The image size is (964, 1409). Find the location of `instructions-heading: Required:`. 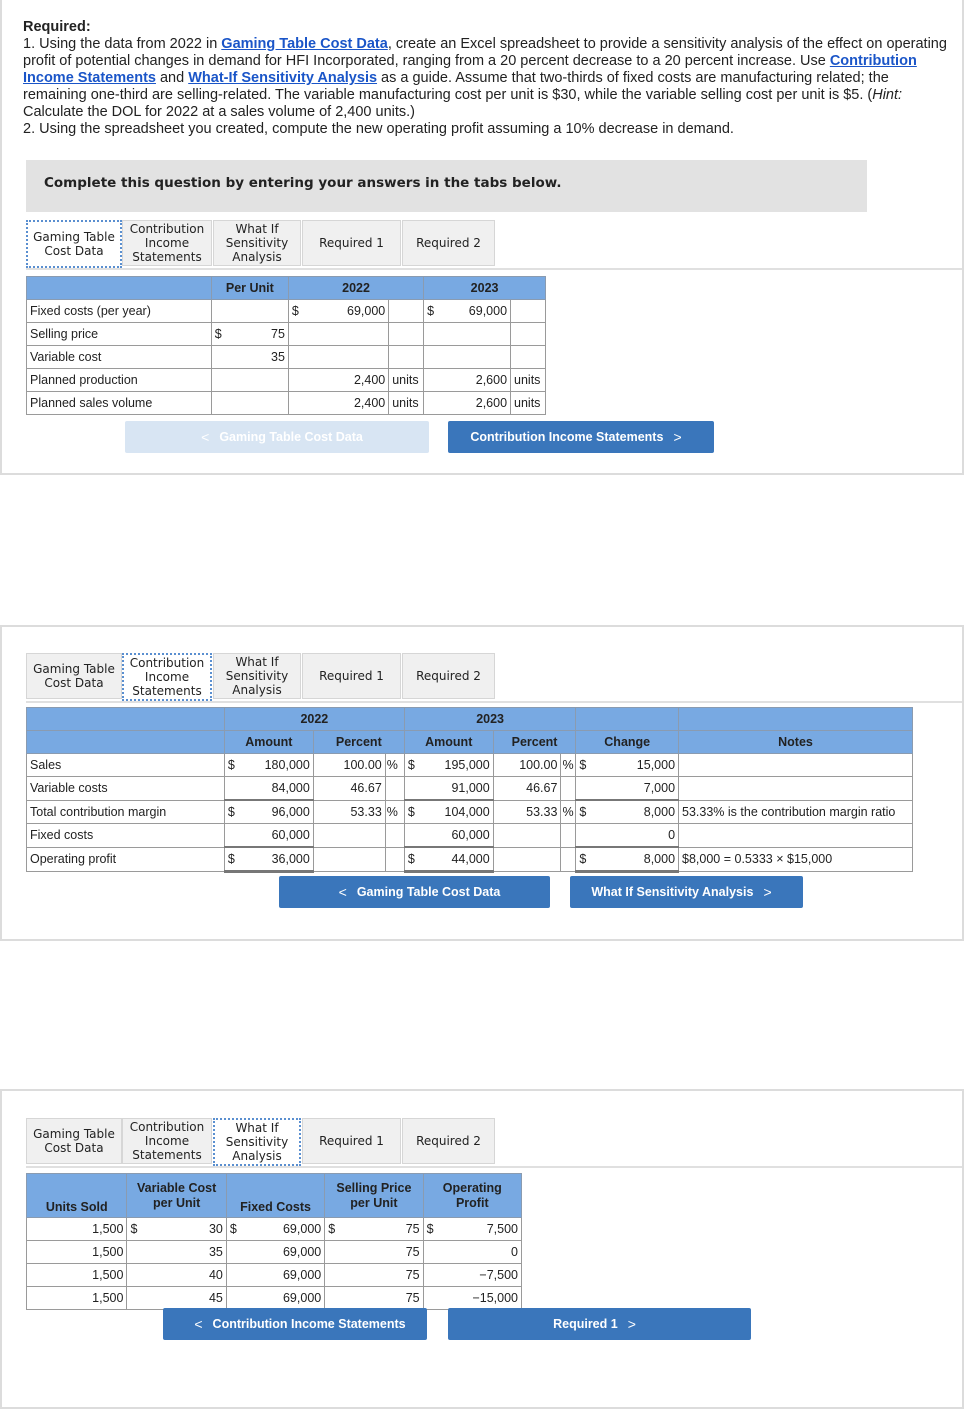

instructions-heading: Required: is located at coordinates (57, 27).